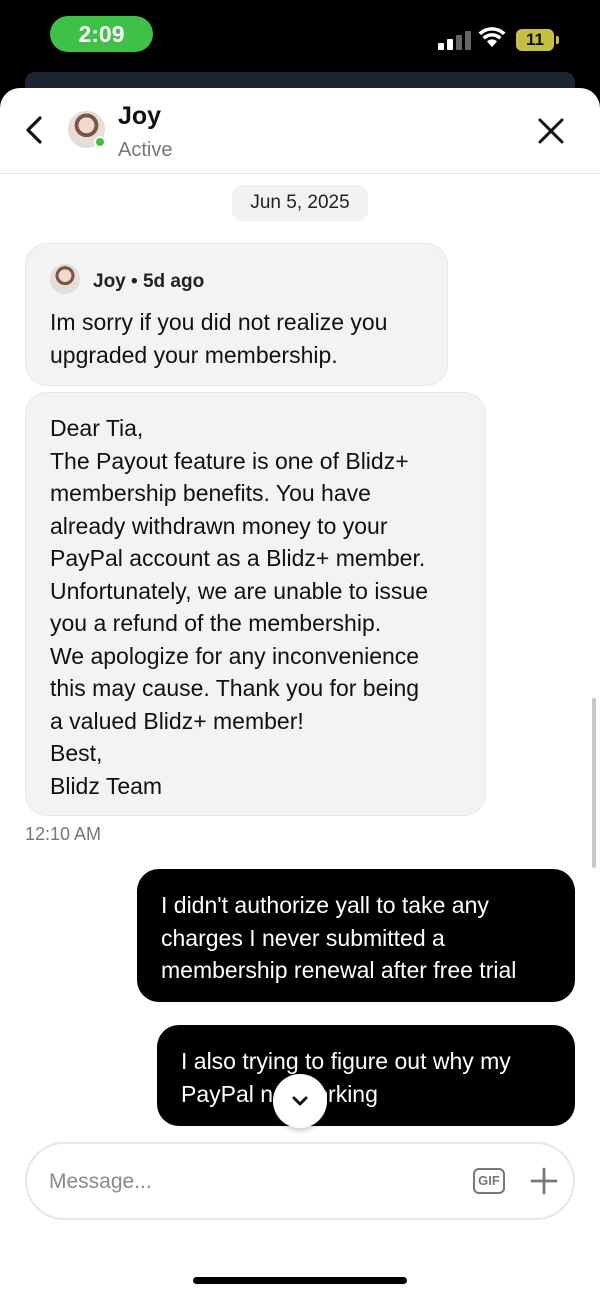 The width and height of the screenshot is (600, 1298). I want to click on add-attachment-button, so click(544, 1181).